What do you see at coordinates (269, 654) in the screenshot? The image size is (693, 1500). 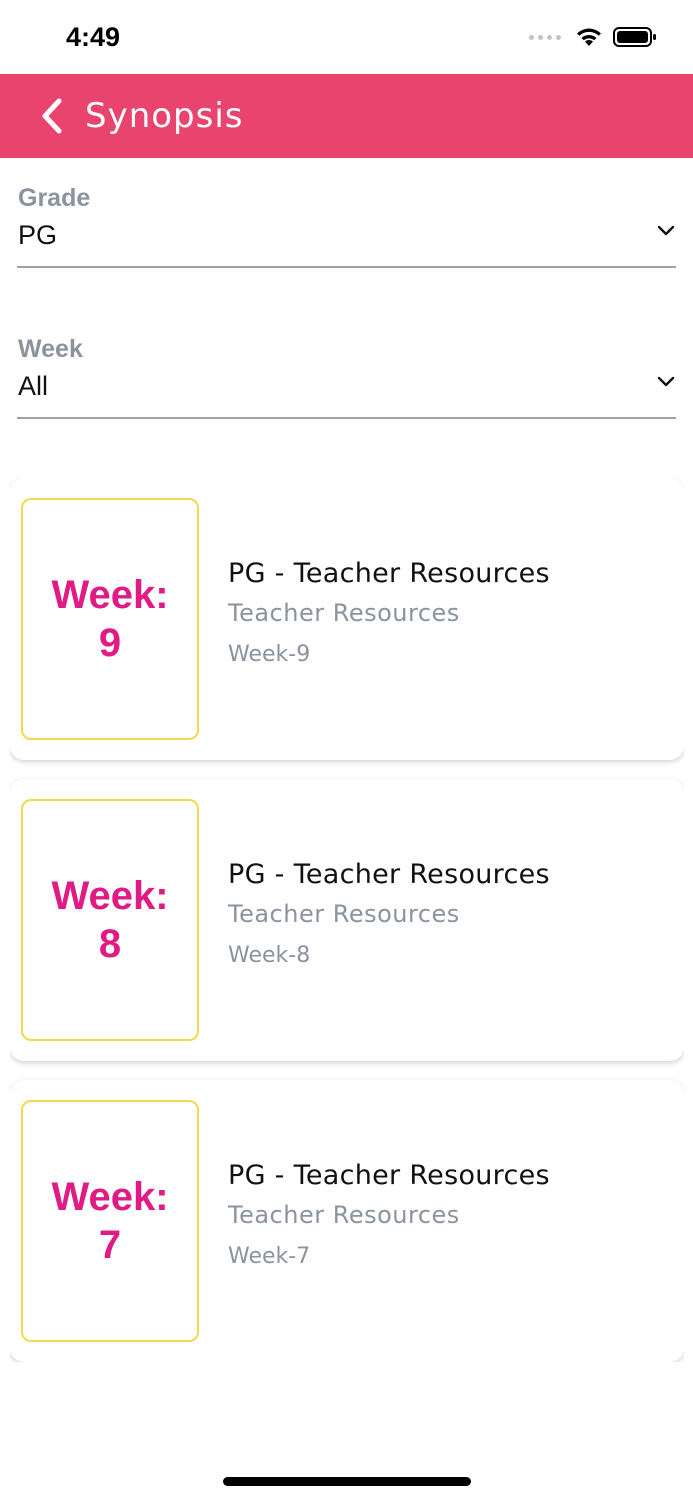 I see `card-week: Week-9` at bounding box center [269, 654].